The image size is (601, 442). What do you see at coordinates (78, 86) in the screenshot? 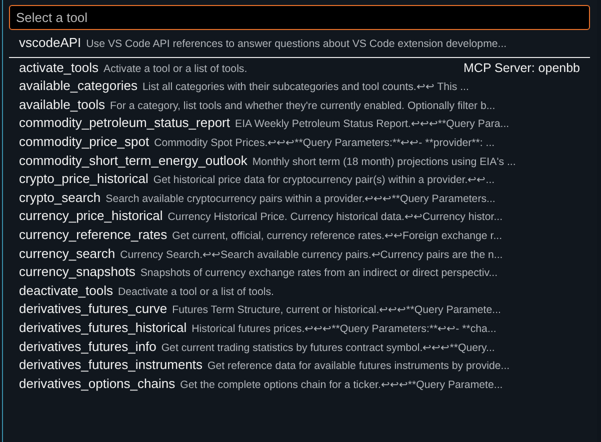
I see `tool-name: available_categories` at bounding box center [78, 86].